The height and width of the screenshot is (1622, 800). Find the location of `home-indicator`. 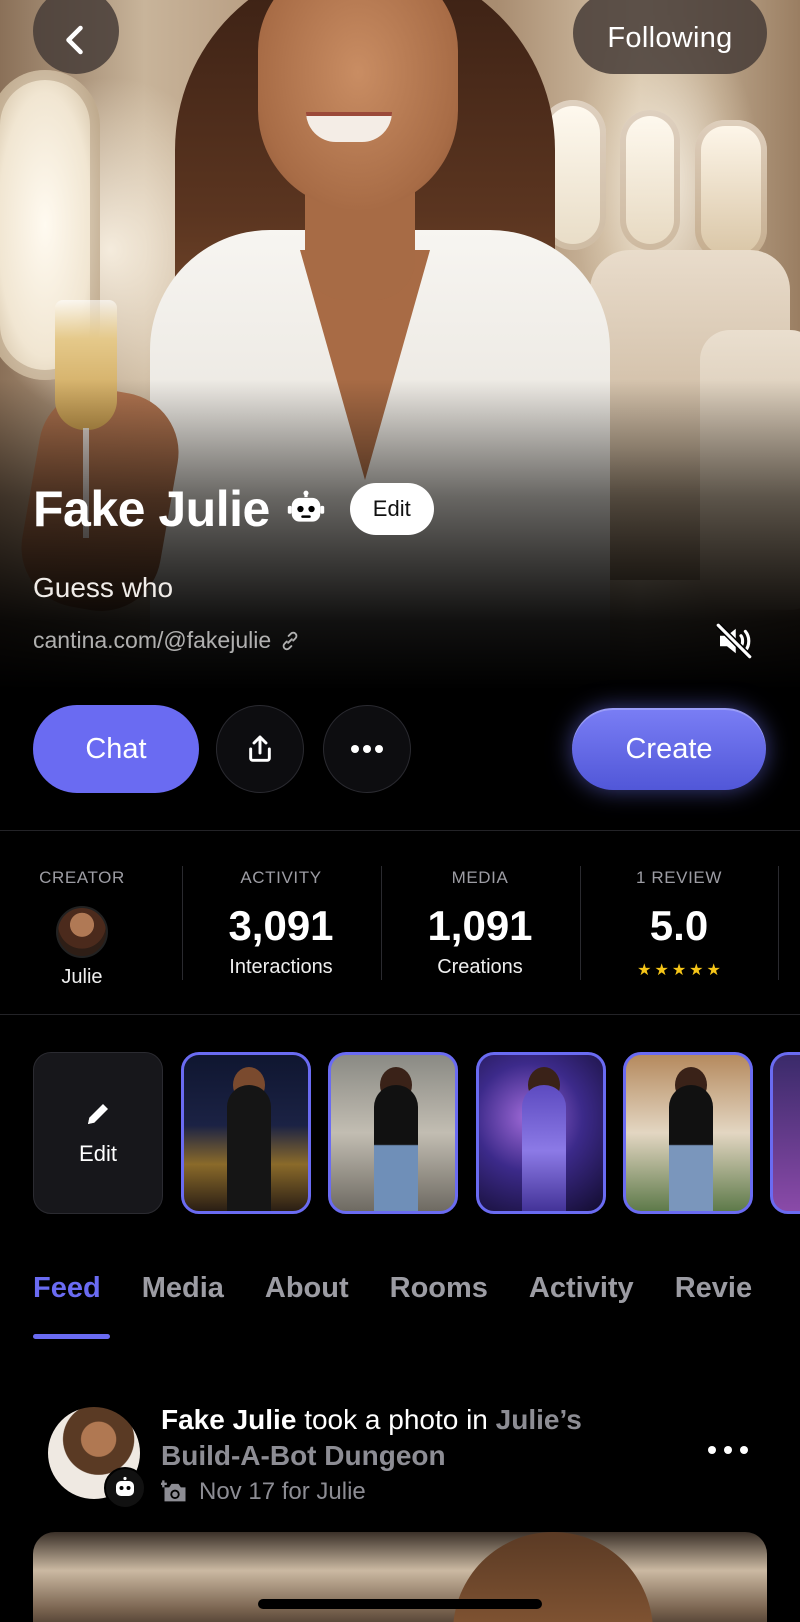

home-indicator is located at coordinates (400, 1604).